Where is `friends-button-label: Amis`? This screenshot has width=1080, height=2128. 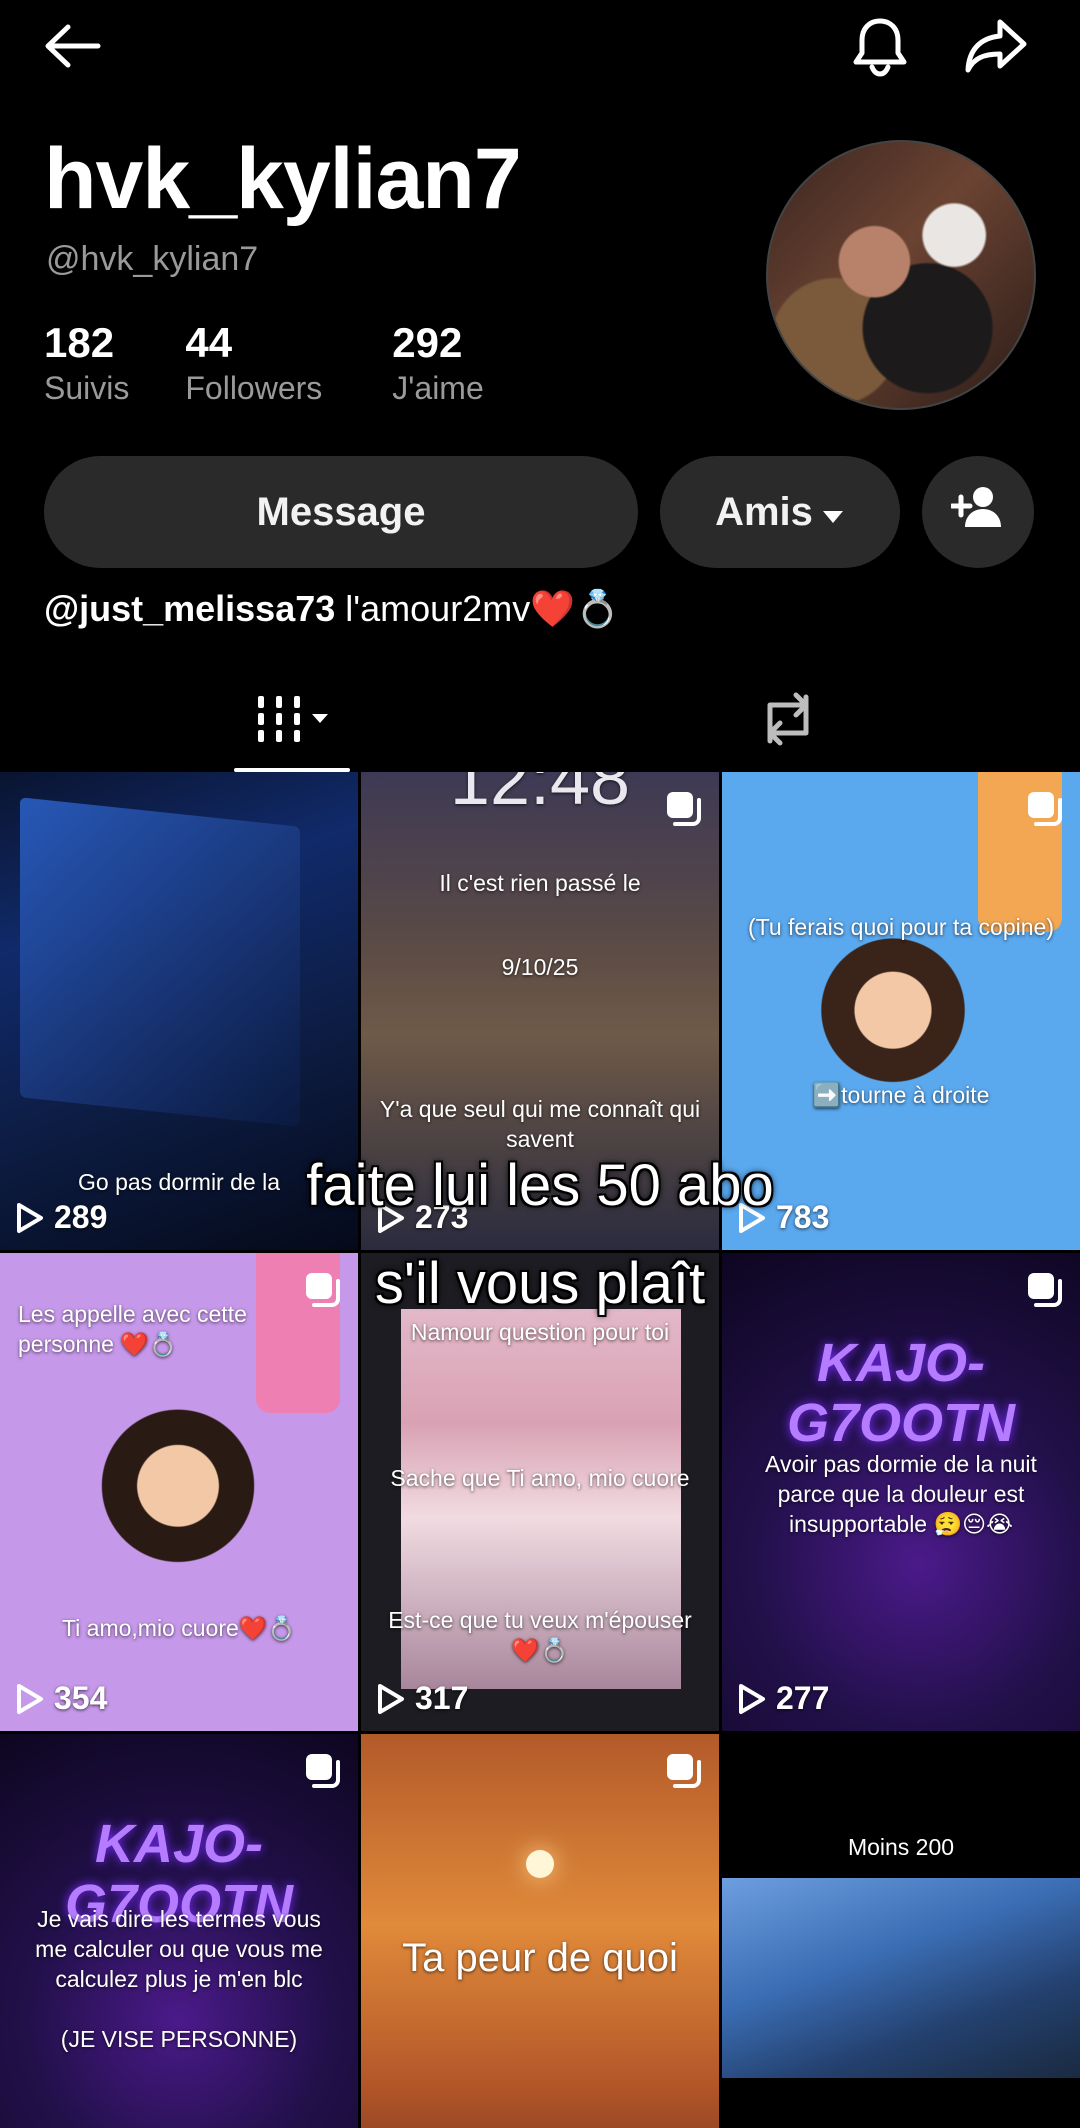 friends-button-label: Amis is located at coordinates (764, 511).